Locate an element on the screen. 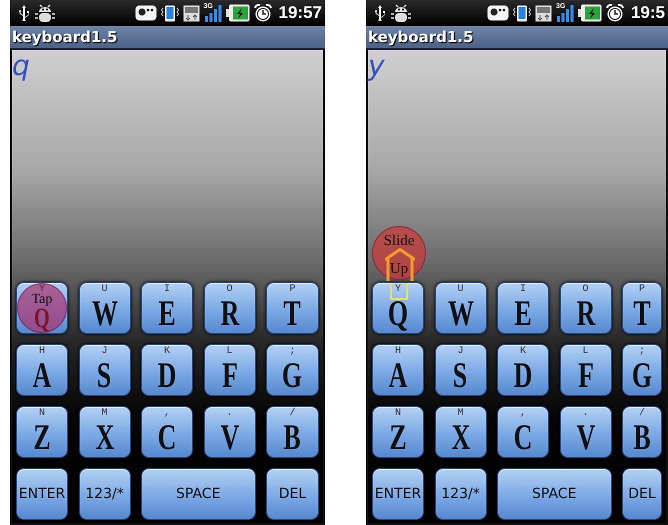 The height and width of the screenshot is (525, 668). typed-text: q is located at coordinates (21, 66).